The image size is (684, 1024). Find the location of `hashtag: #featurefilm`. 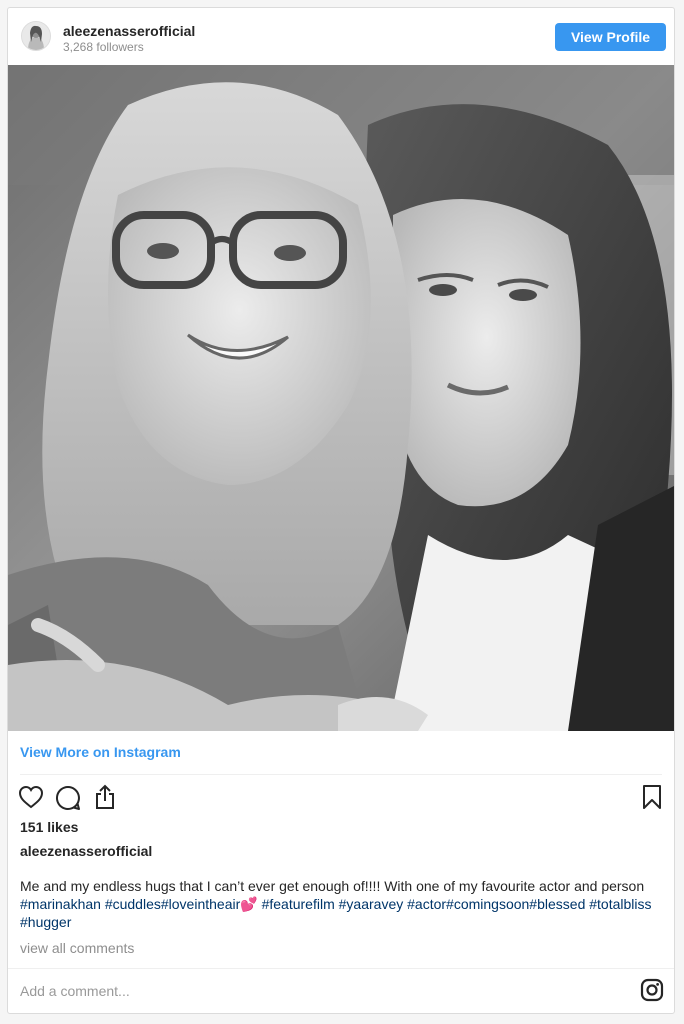

hashtag: #featurefilm is located at coordinates (298, 904).